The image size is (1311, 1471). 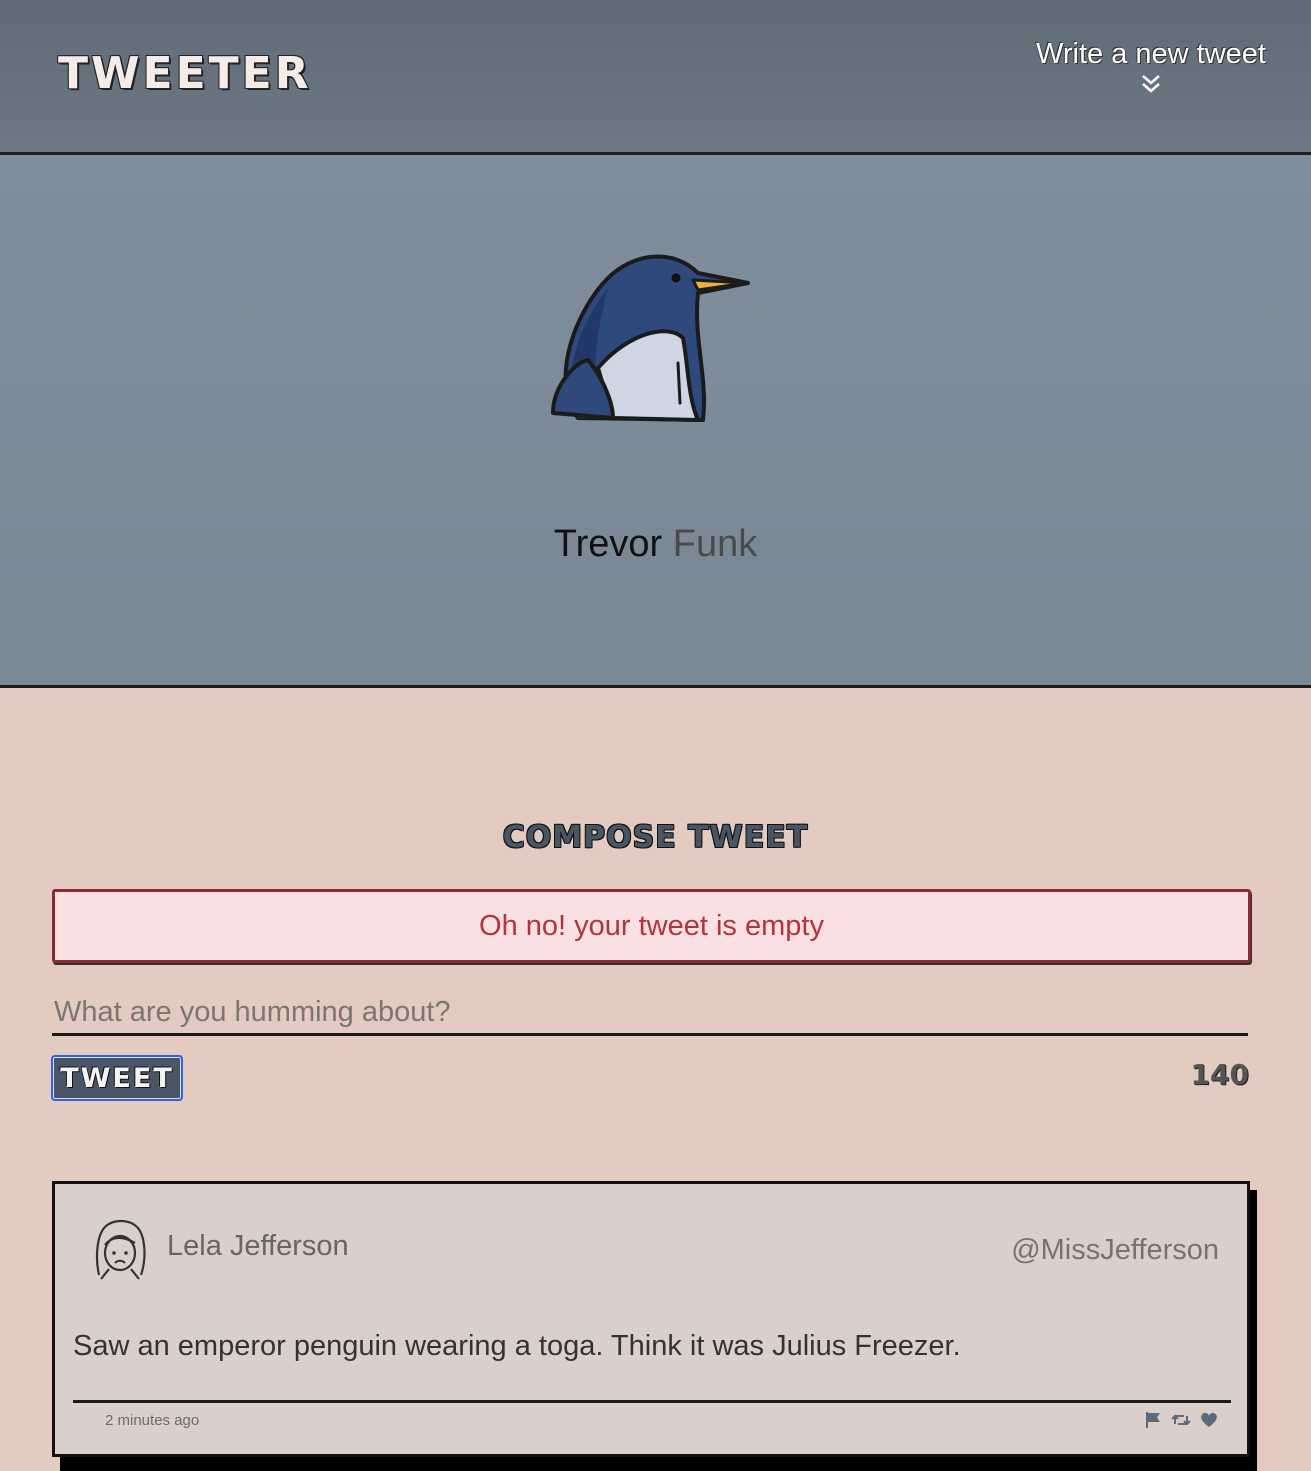 What do you see at coordinates (715, 544) in the screenshot?
I see `profile-last-name: Funk` at bounding box center [715, 544].